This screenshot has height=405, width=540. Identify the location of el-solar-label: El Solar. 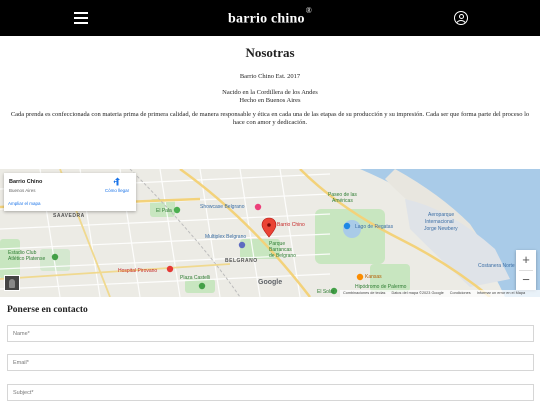
(326, 292).